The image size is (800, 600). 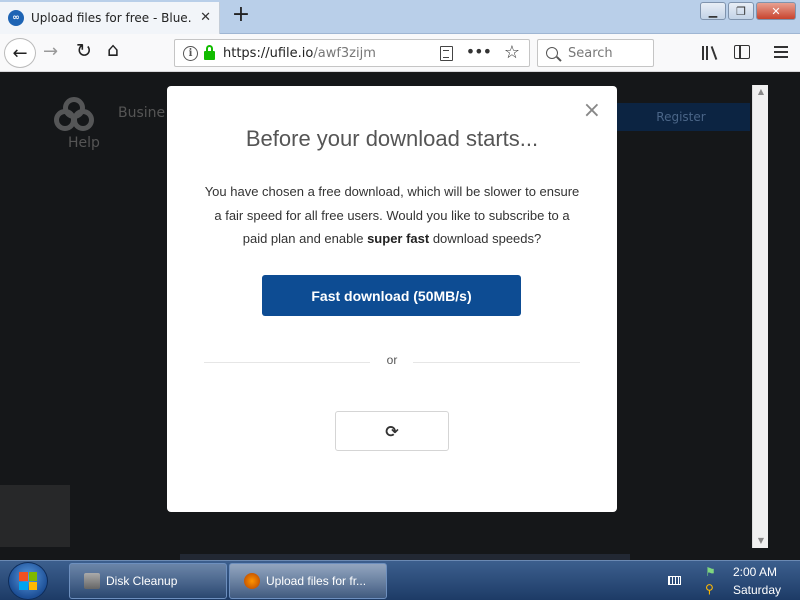 What do you see at coordinates (92, 581) in the screenshot?
I see `disk-cleanup-icon` at bounding box center [92, 581].